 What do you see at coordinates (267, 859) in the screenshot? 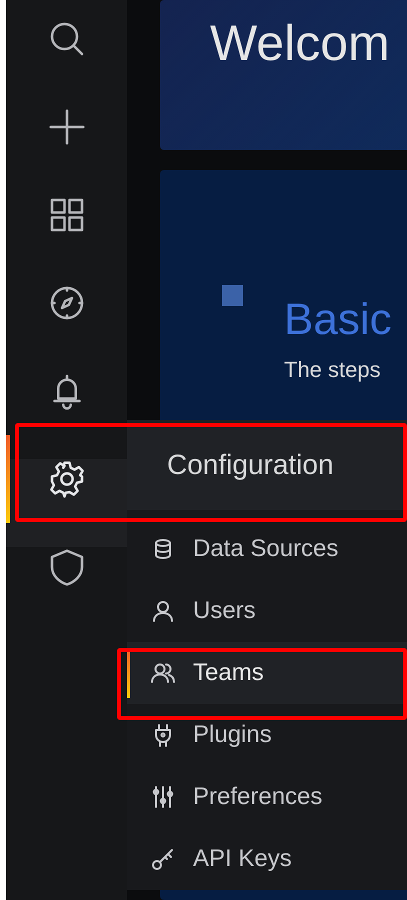
I see `menu-item: API Keys` at bounding box center [267, 859].